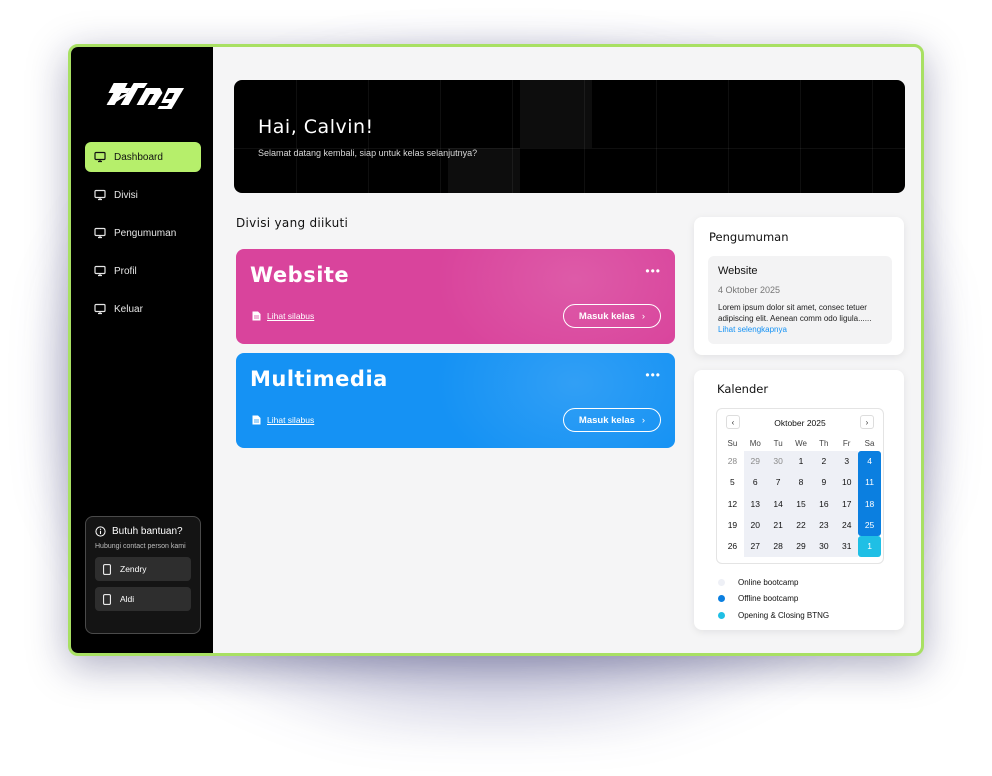  I want to click on calendar-day: 2, so click(824, 462).